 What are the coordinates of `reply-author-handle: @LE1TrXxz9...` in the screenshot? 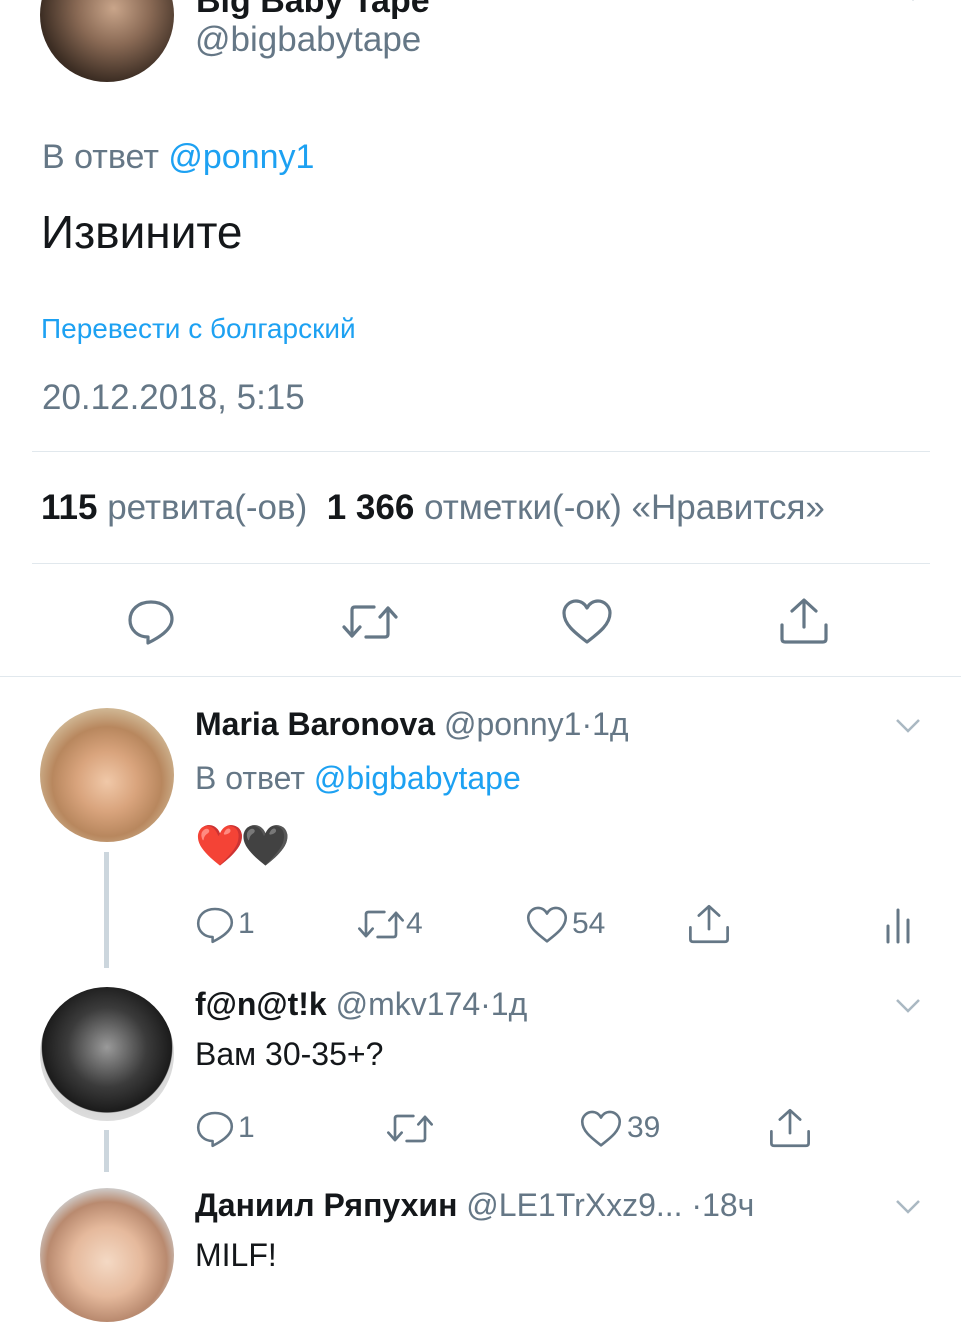 It's located at (574, 1205).